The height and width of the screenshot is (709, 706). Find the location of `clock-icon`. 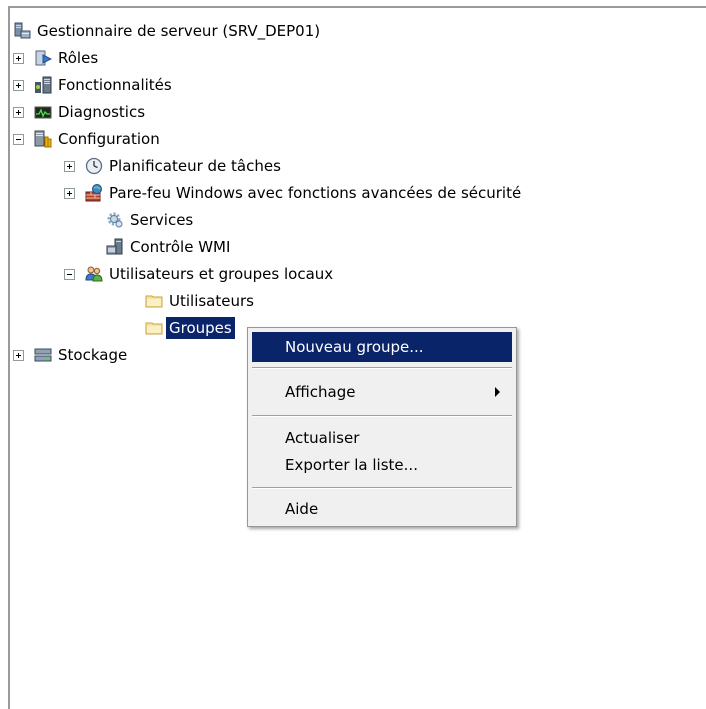

clock-icon is located at coordinates (94, 166).